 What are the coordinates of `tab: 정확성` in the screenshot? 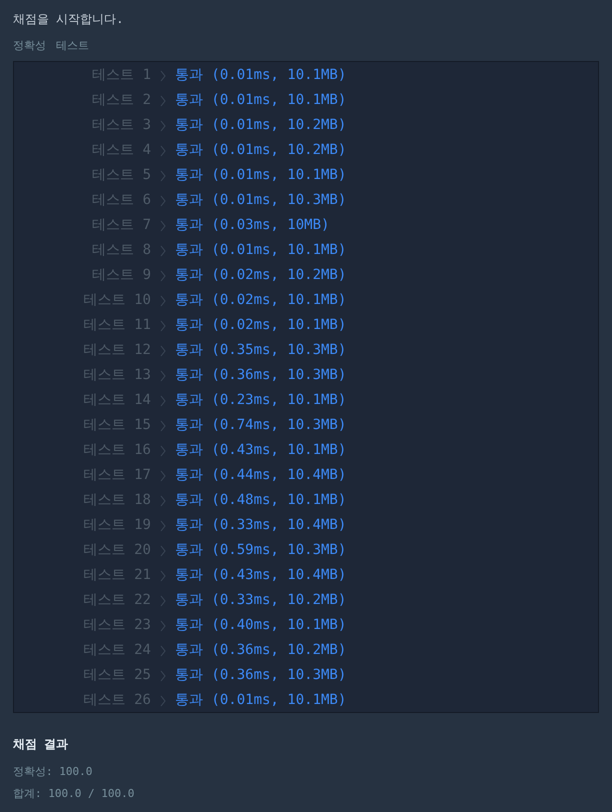 It's located at (29, 46).